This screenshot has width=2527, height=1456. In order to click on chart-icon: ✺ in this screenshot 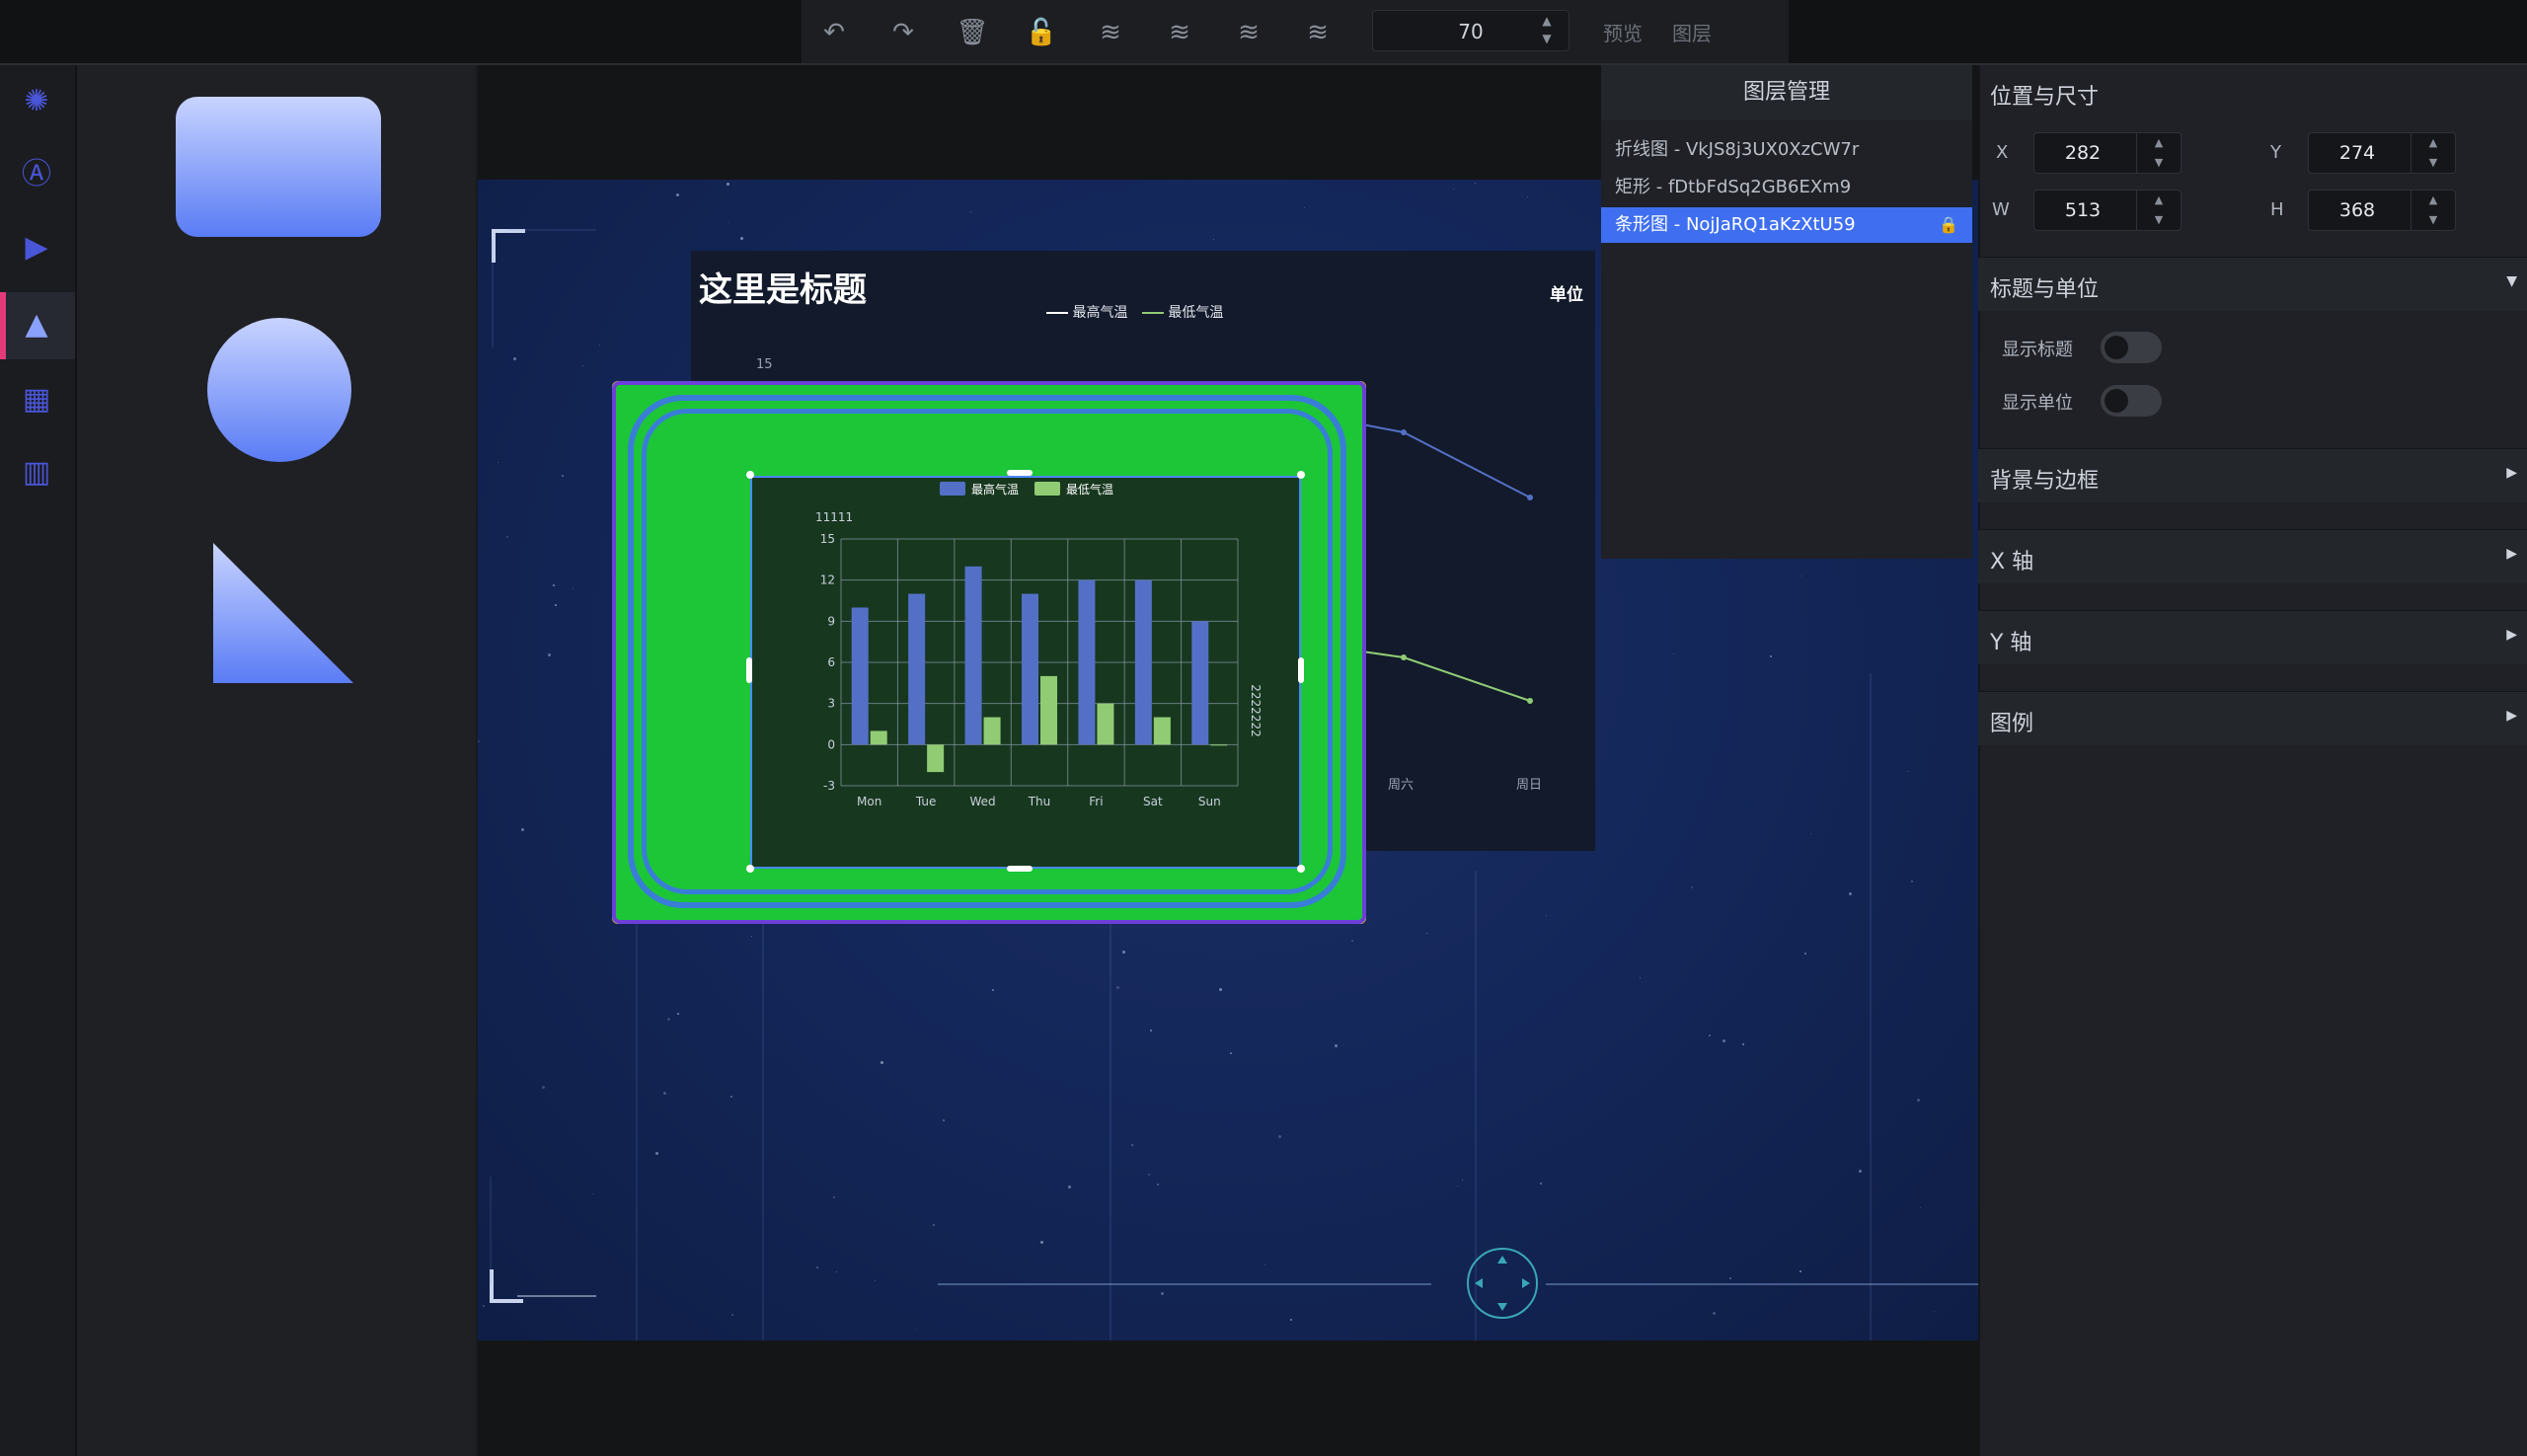, I will do `click(36, 101)`.